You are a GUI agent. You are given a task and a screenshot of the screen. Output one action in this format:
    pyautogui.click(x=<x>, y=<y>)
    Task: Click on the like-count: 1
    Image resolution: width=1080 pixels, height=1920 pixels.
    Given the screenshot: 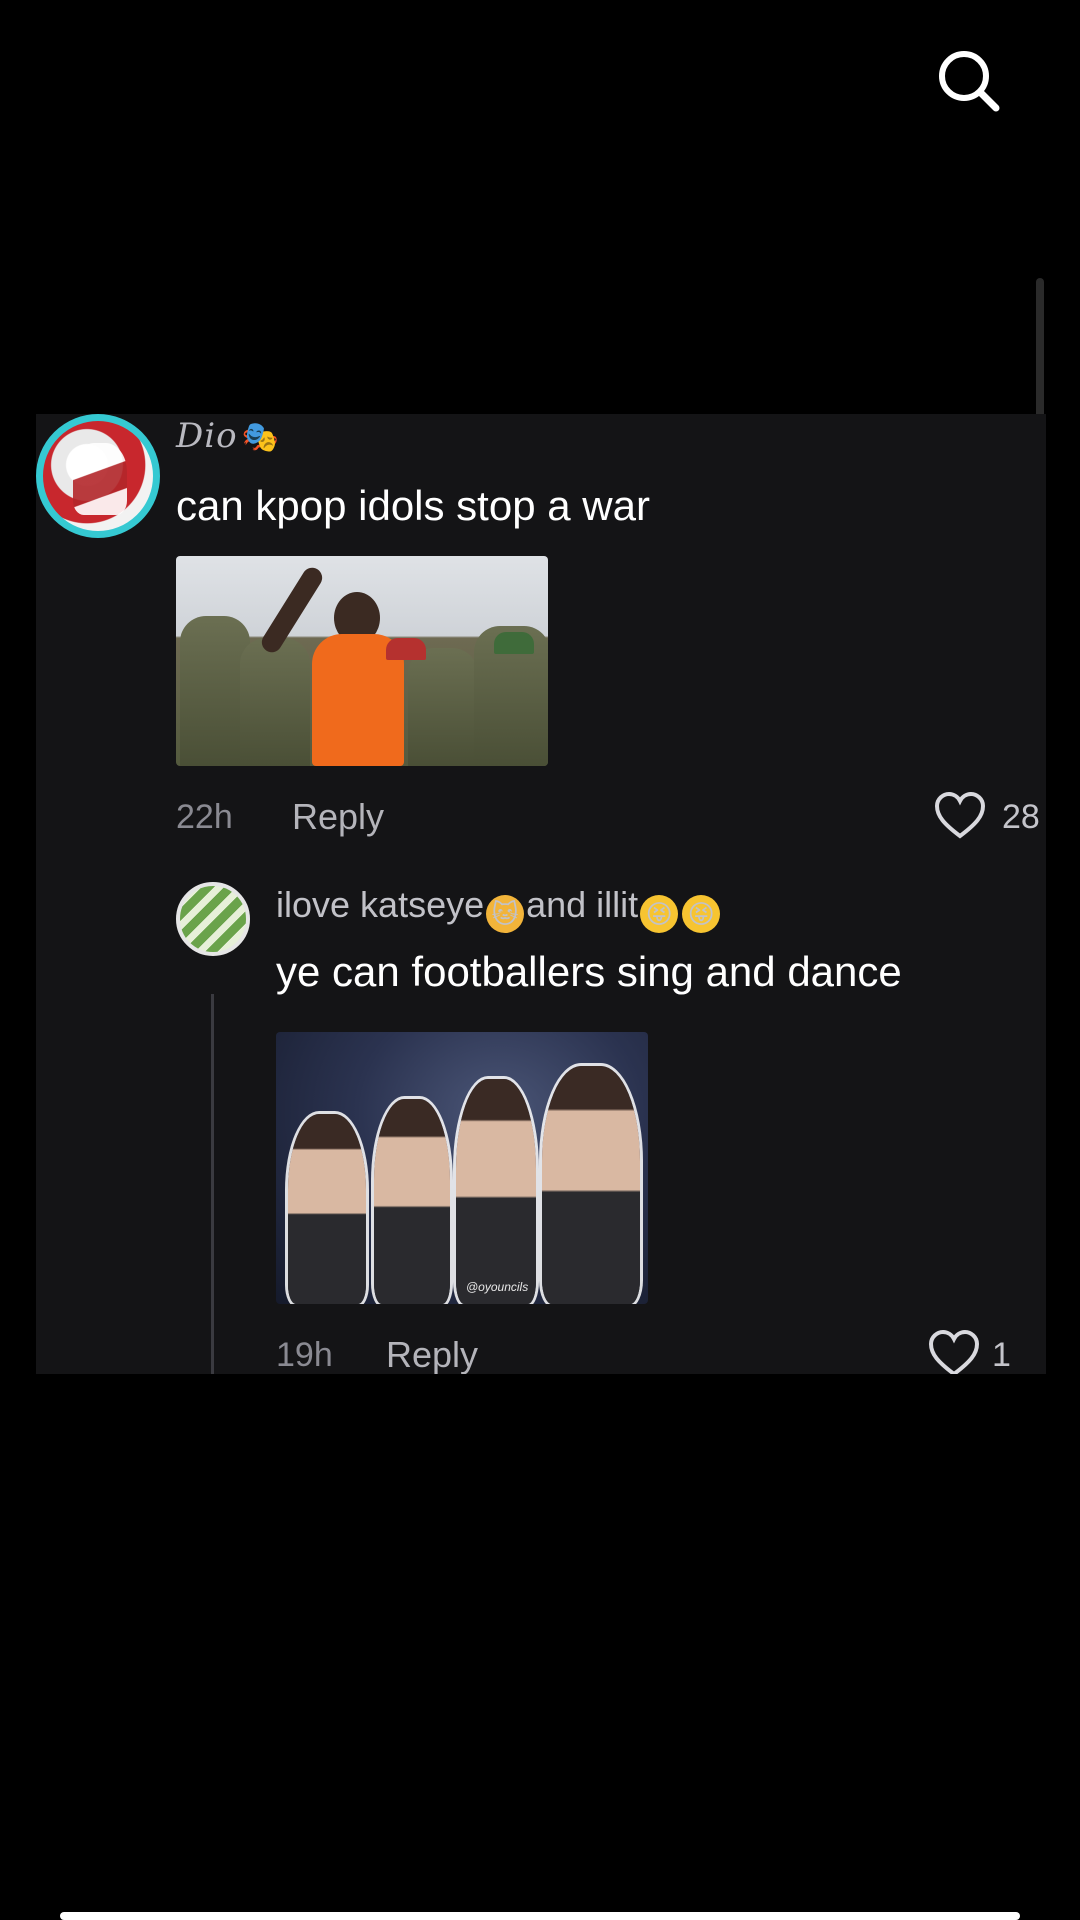 What is the action you would take?
    pyautogui.click(x=1001, y=1355)
    